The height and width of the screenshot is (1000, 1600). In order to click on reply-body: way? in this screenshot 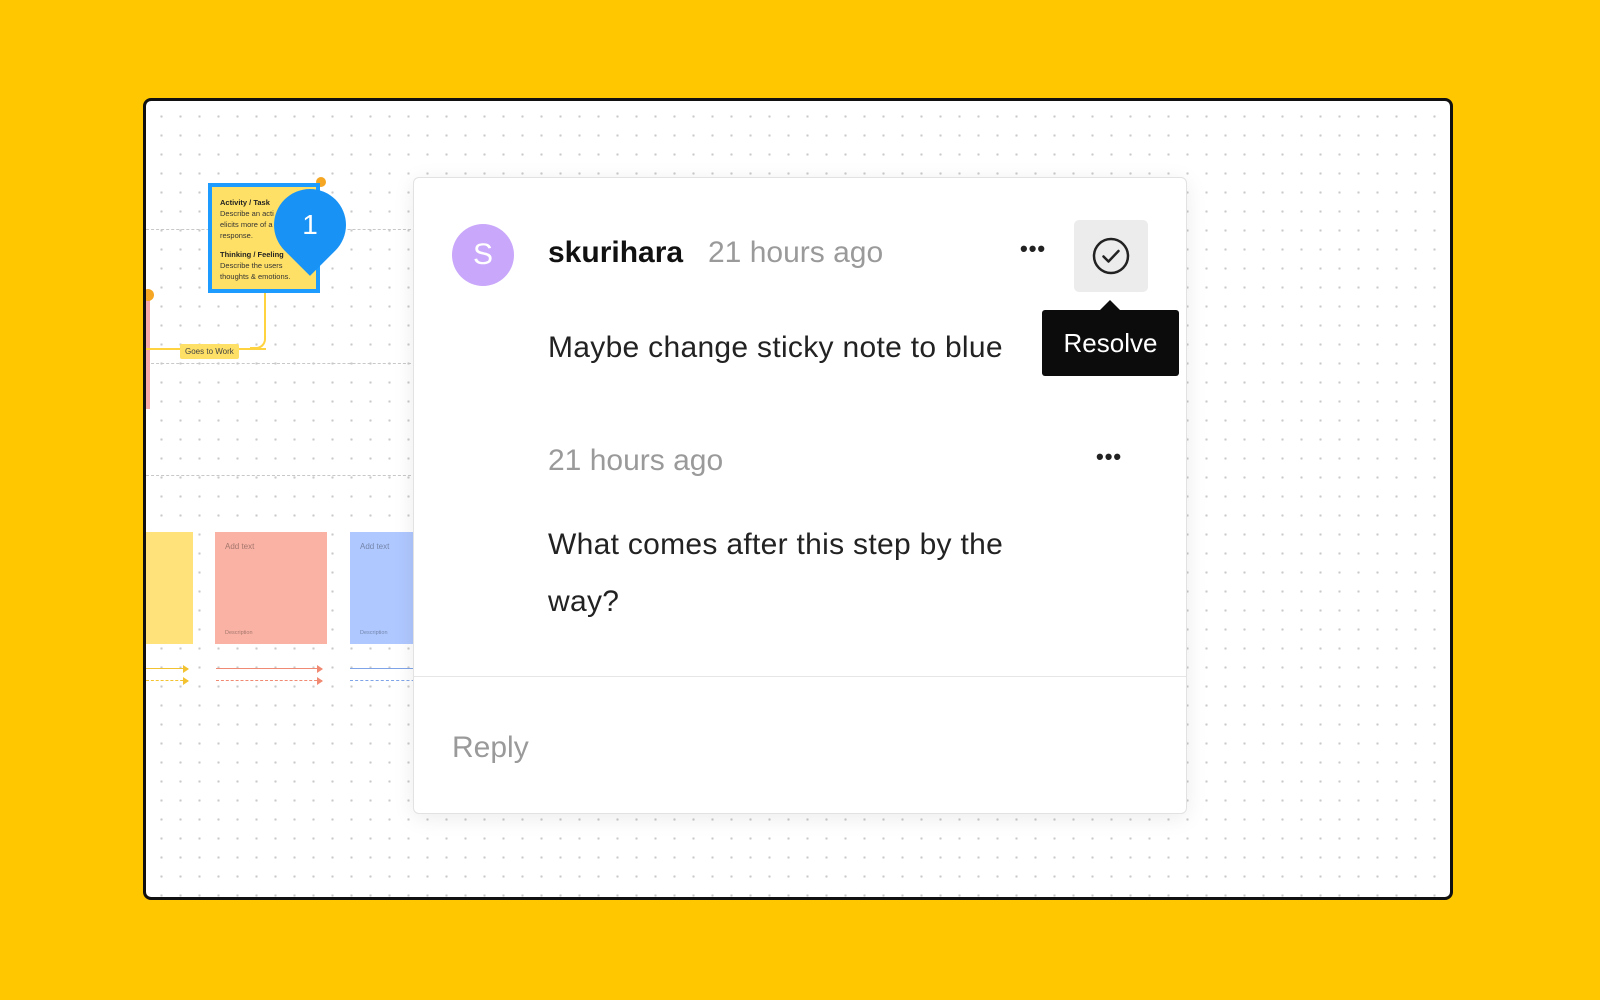, I will do `click(584, 601)`.